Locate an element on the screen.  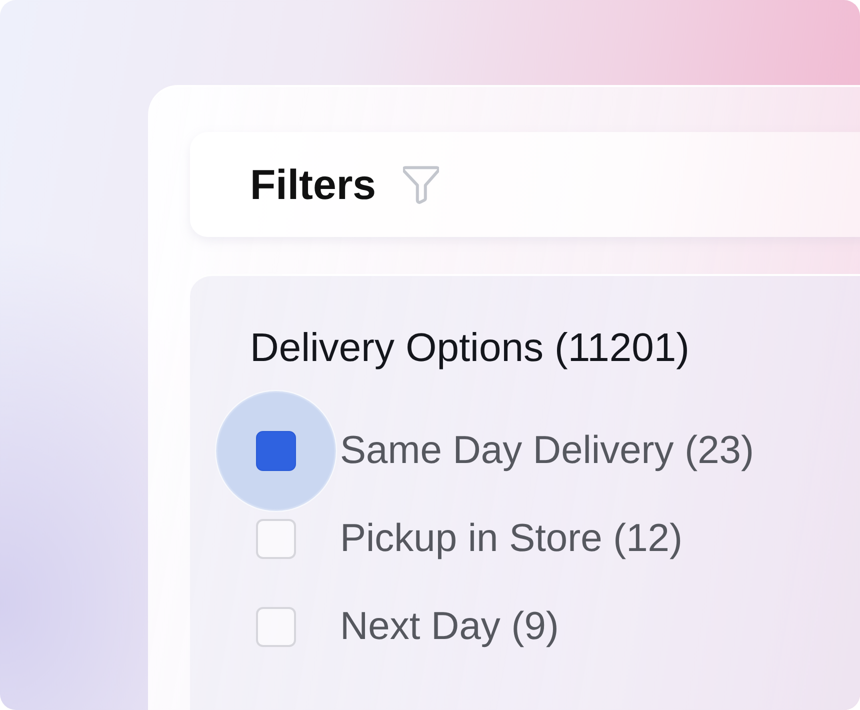
section-title: Delivery Options (11201) is located at coordinates (470, 348).